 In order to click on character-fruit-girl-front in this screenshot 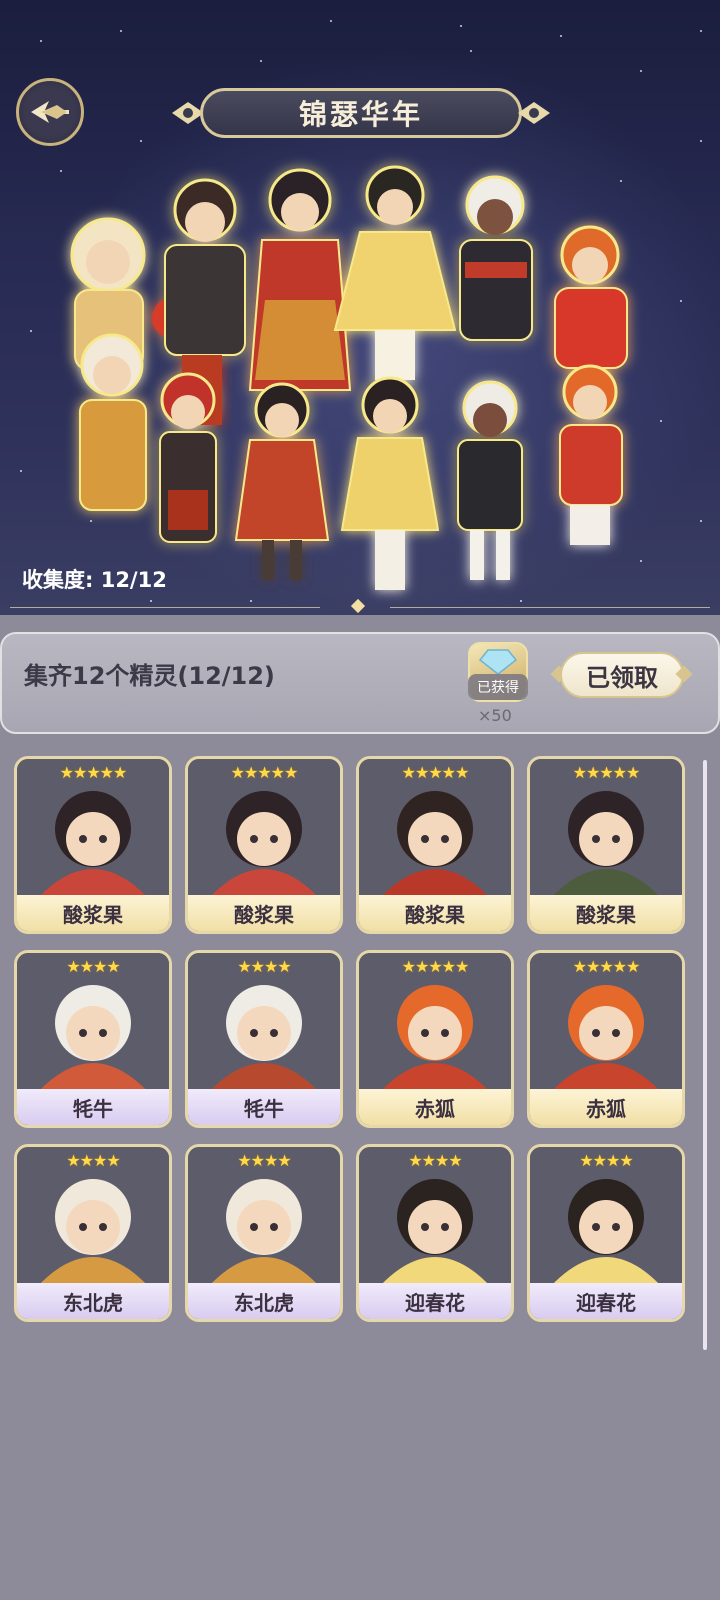, I will do `click(282, 481)`.